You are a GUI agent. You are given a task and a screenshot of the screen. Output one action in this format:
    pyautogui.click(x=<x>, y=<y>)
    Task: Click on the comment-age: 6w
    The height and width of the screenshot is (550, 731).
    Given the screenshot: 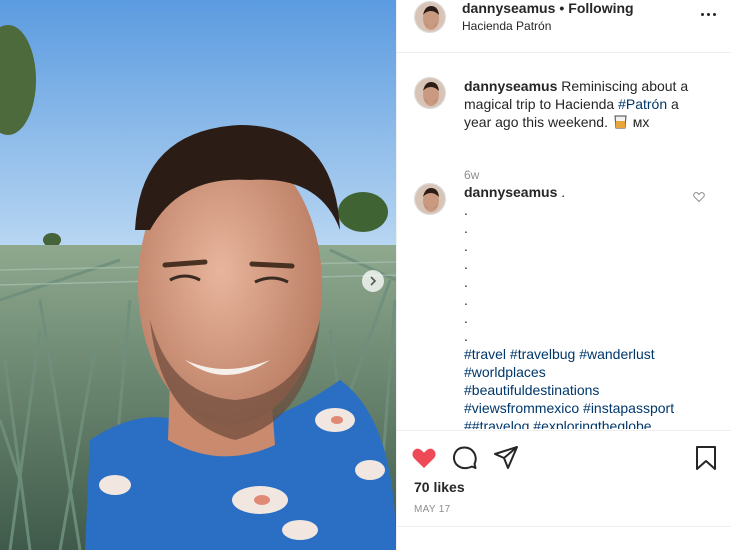 What is the action you would take?
    pyautogui.click(x=471, y=175)
    